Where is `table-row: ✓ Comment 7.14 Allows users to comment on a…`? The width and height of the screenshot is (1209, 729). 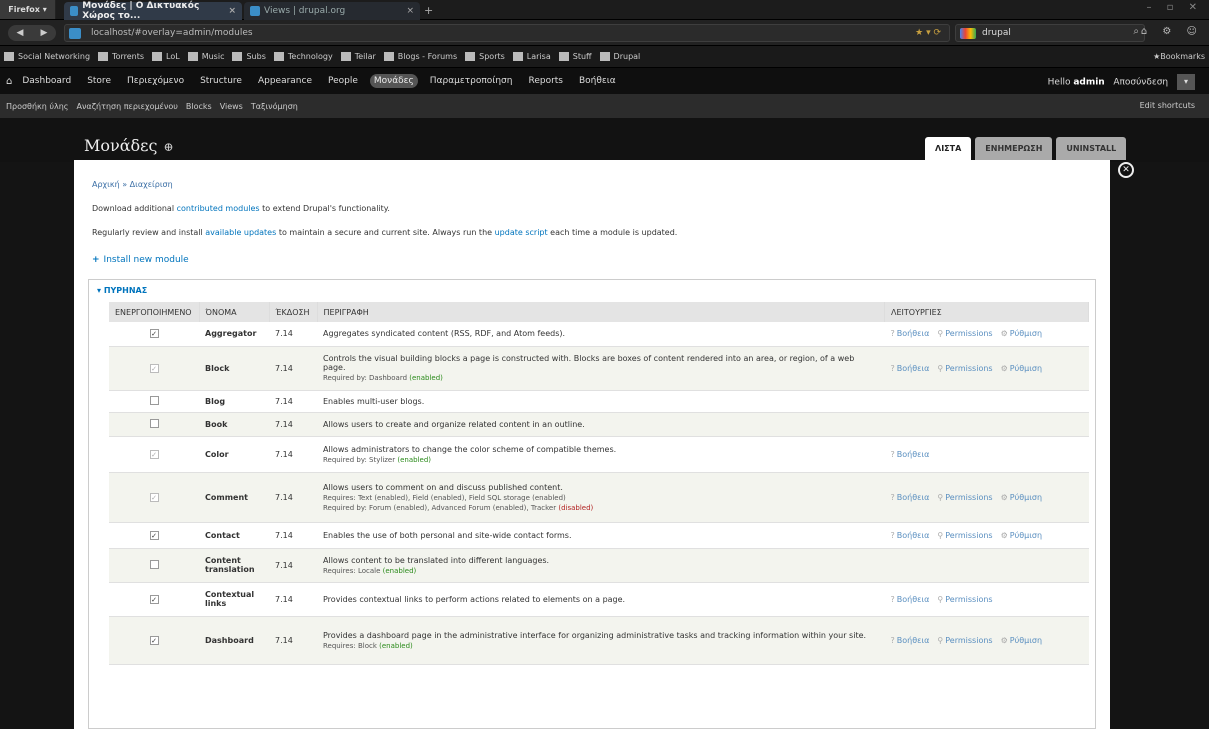
table-row: ✓ Comment 7.14 Allows users to comment on a… is located at coordinates (599, 497).